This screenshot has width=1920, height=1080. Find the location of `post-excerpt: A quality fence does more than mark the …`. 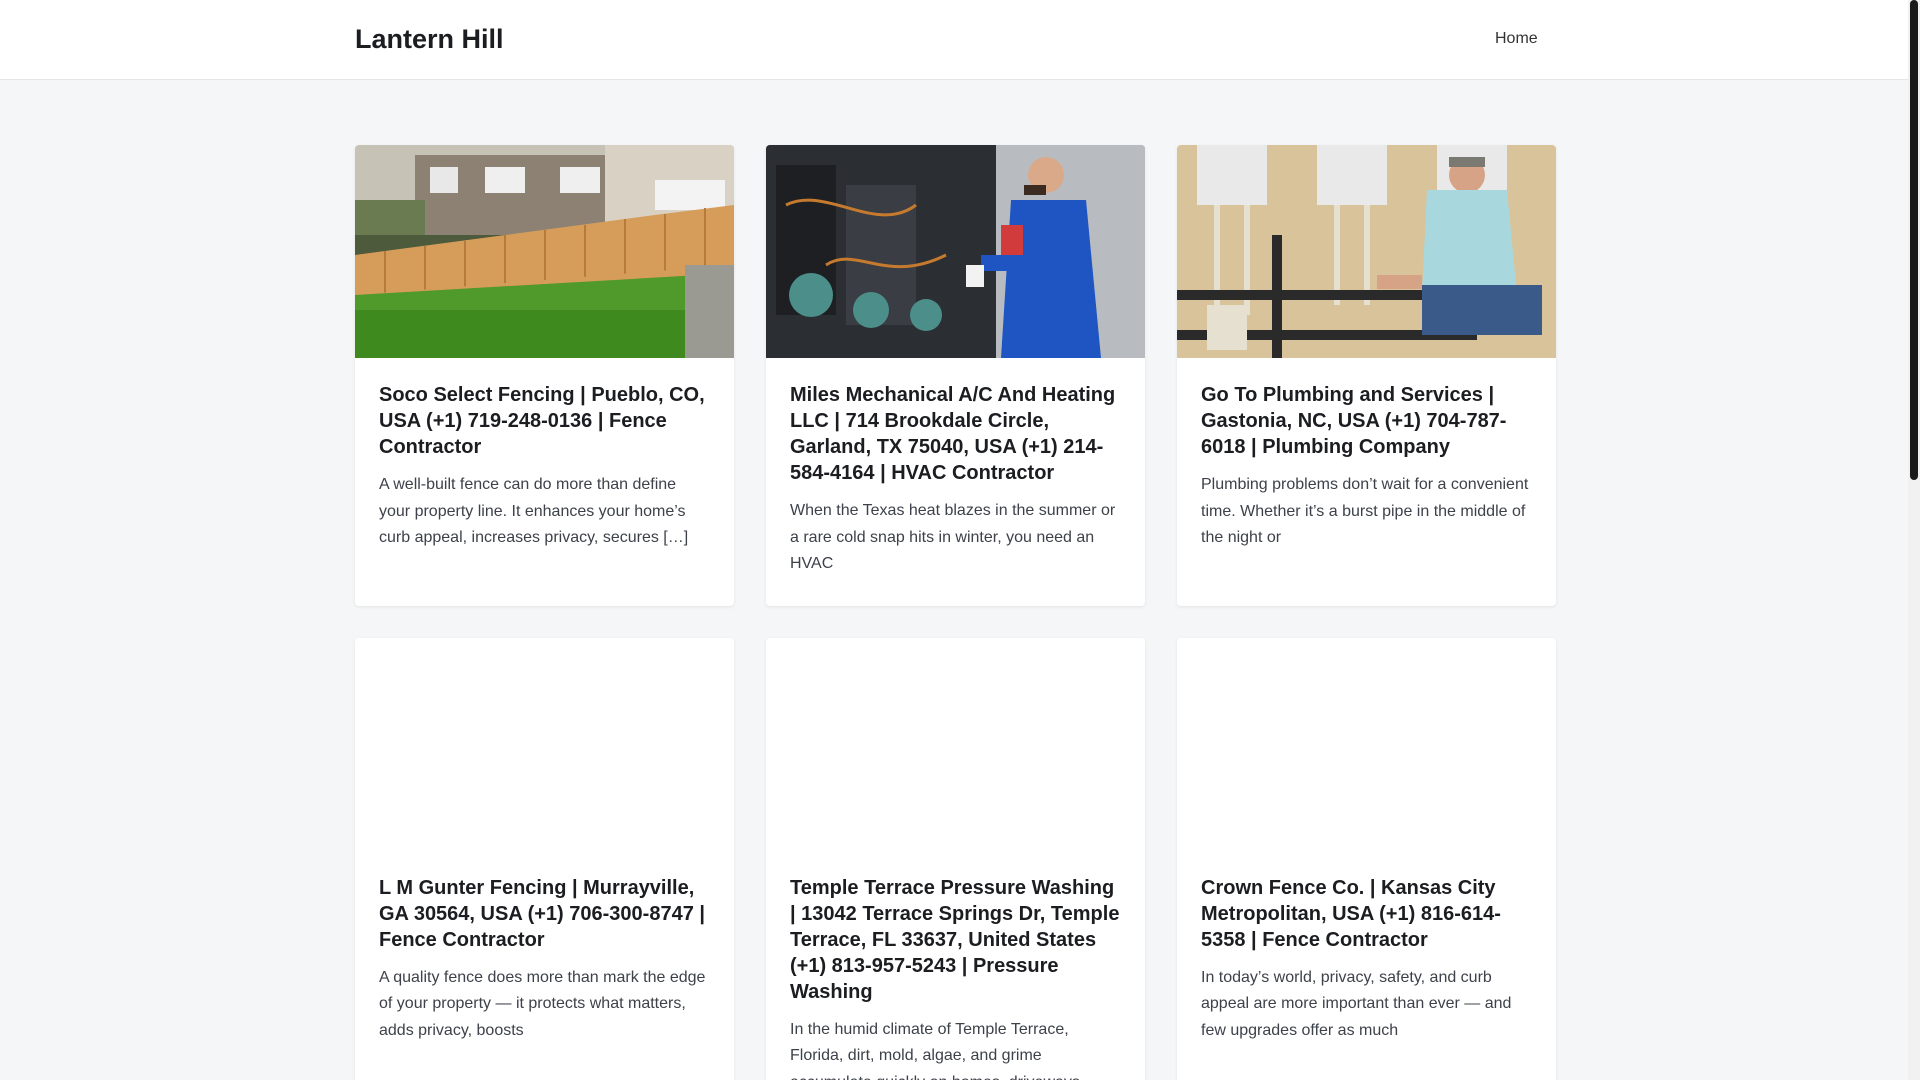

post-excerpt: A quality fence does more than mark the … is located at coordinates (542, 1003).